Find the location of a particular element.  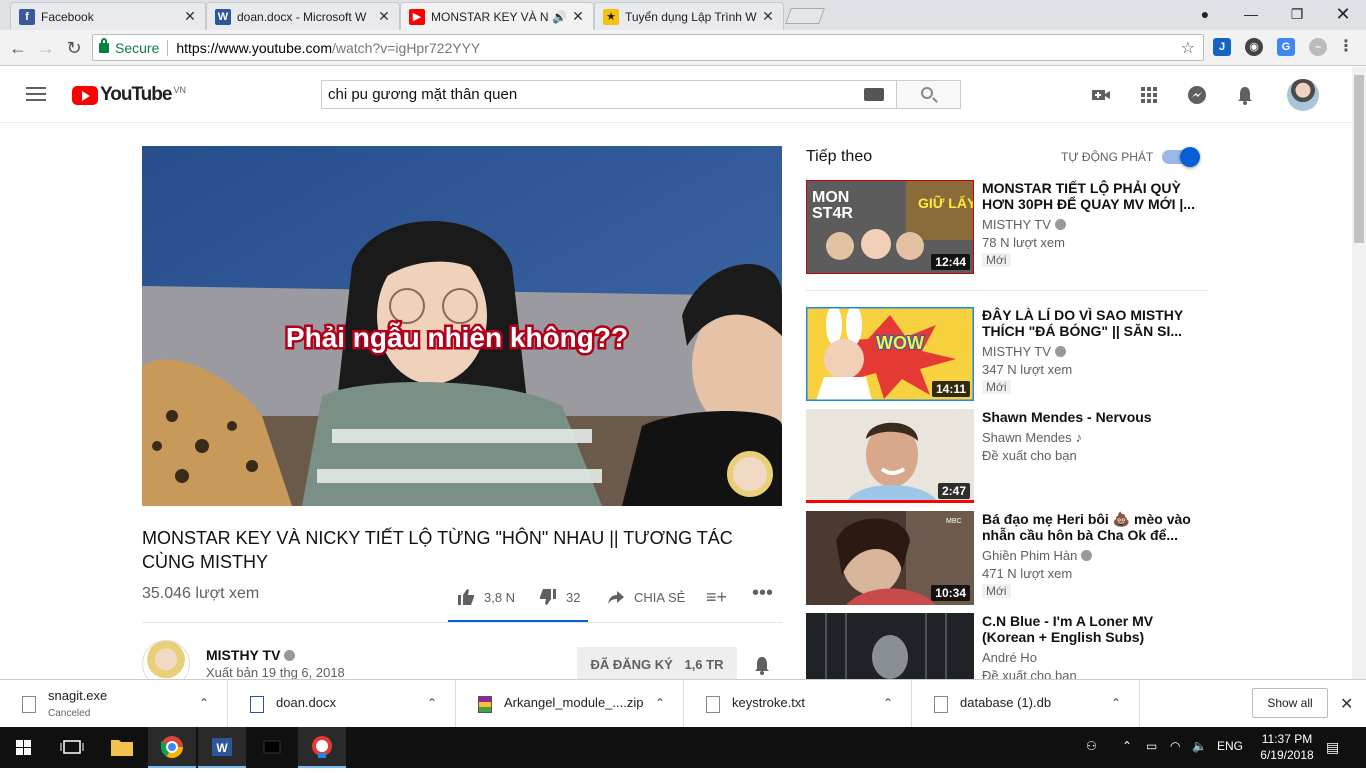

download-filename: database (1).db is located at coordinates (1006, 702).